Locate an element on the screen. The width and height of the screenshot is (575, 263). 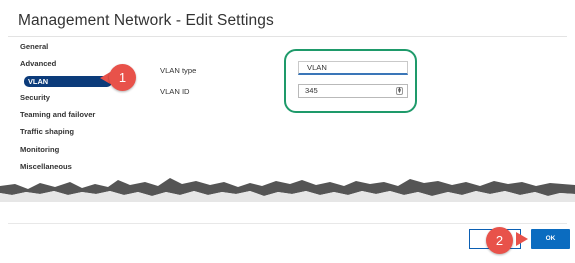
footer-divider is located at coordinates (287, 223).